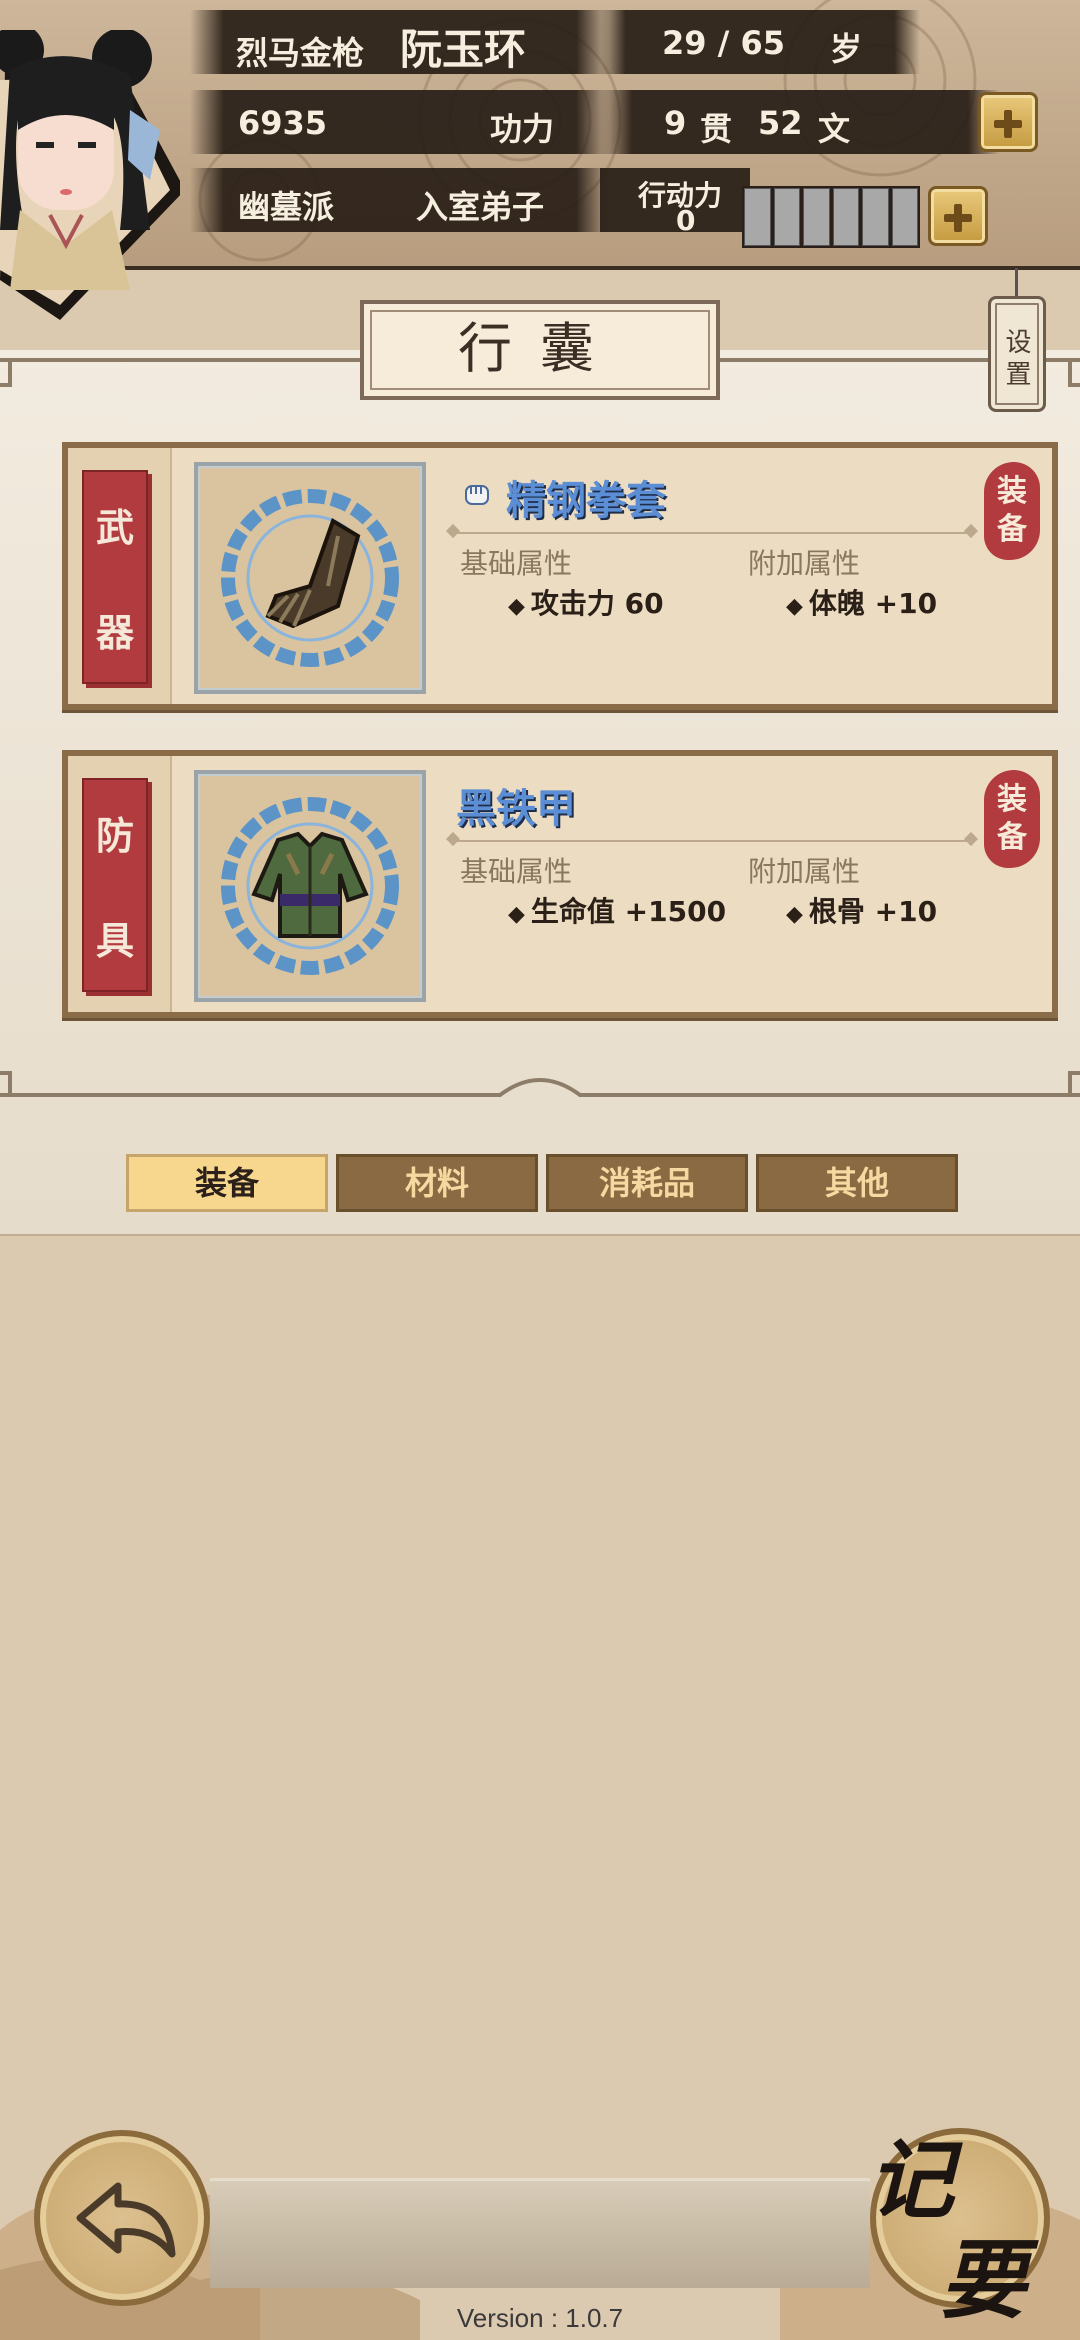 The height and width of the screenshot is (2340, 1080). What do you see at coordinates (675, 123) in the screenshot?
I see `money-guan-value: 9` at bounding box center [675, 123].